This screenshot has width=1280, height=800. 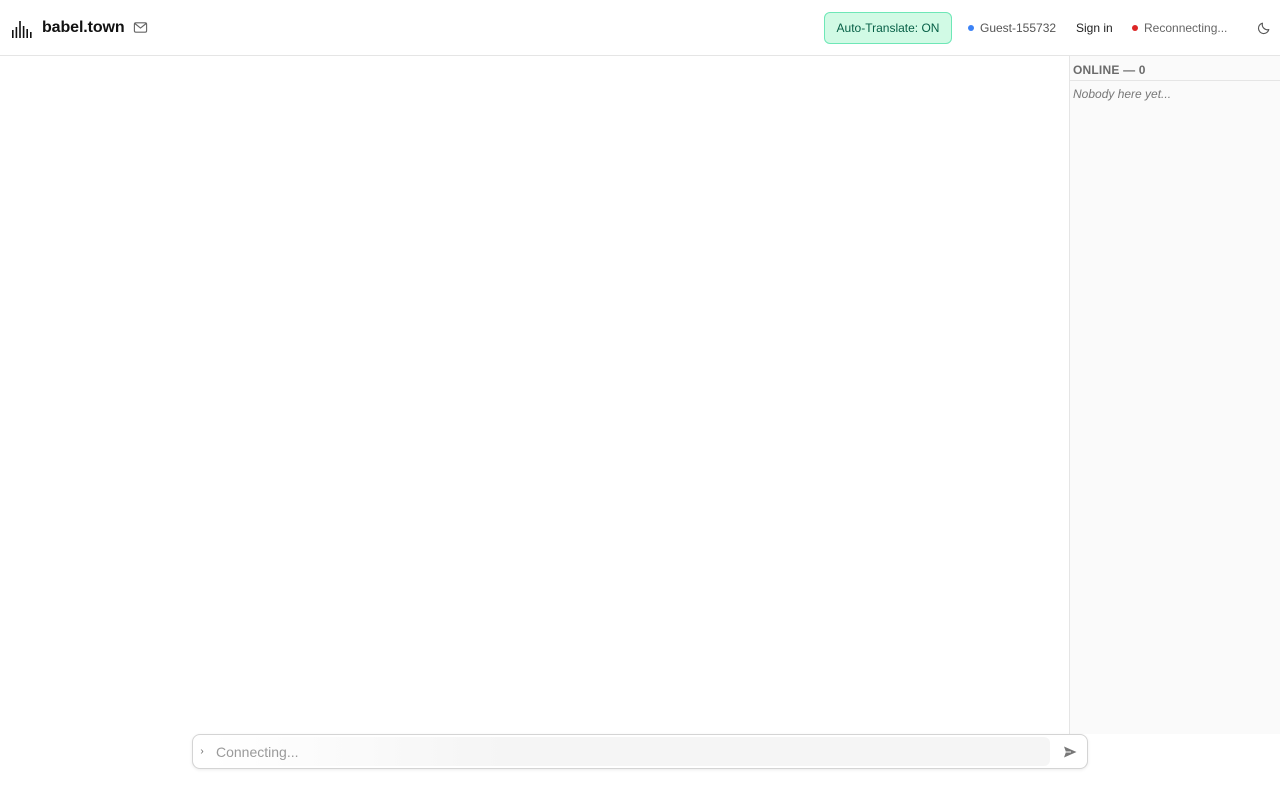 What do you see at coordinates (1264, 28) in the screenshot?
I see `moon-icon` at bounding box center [1264, 28].